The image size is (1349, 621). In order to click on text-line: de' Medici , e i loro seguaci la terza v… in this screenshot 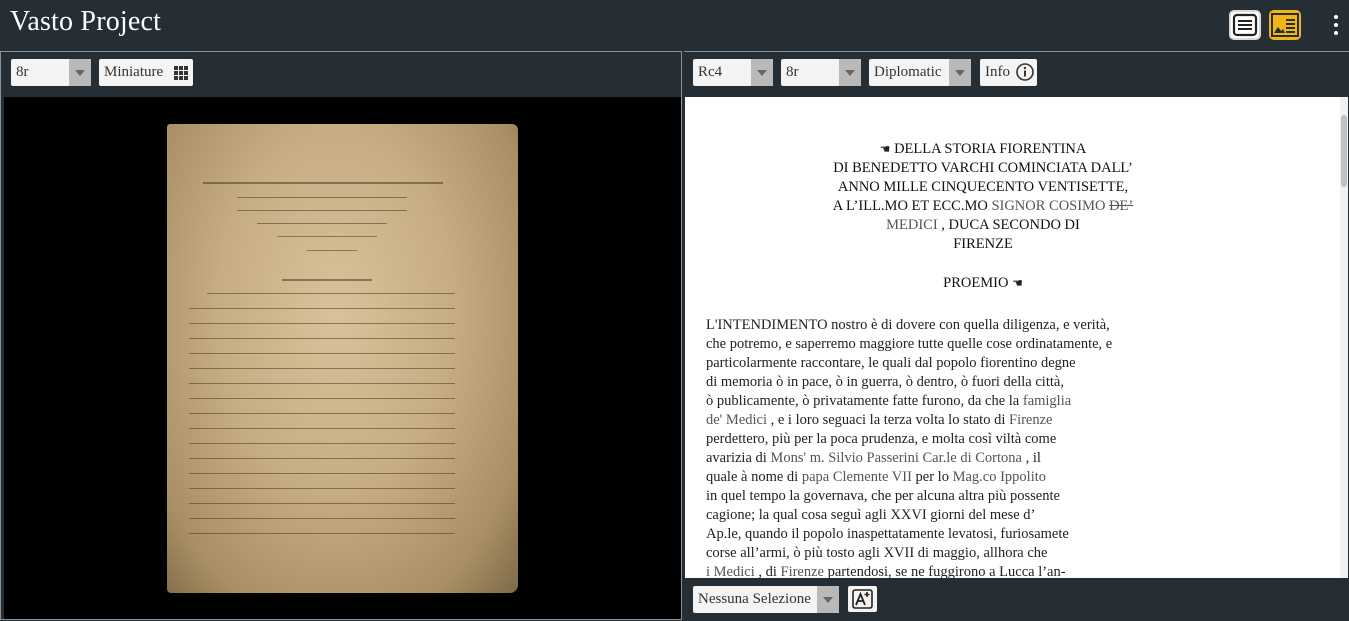, I will do `click(879, 420)`.